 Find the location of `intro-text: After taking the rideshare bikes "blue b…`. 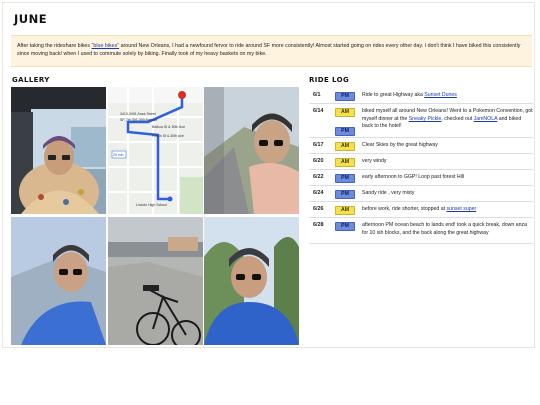

intro-text: After taking the rideshare bikes "blue b… is located at coordinates (271, 47).